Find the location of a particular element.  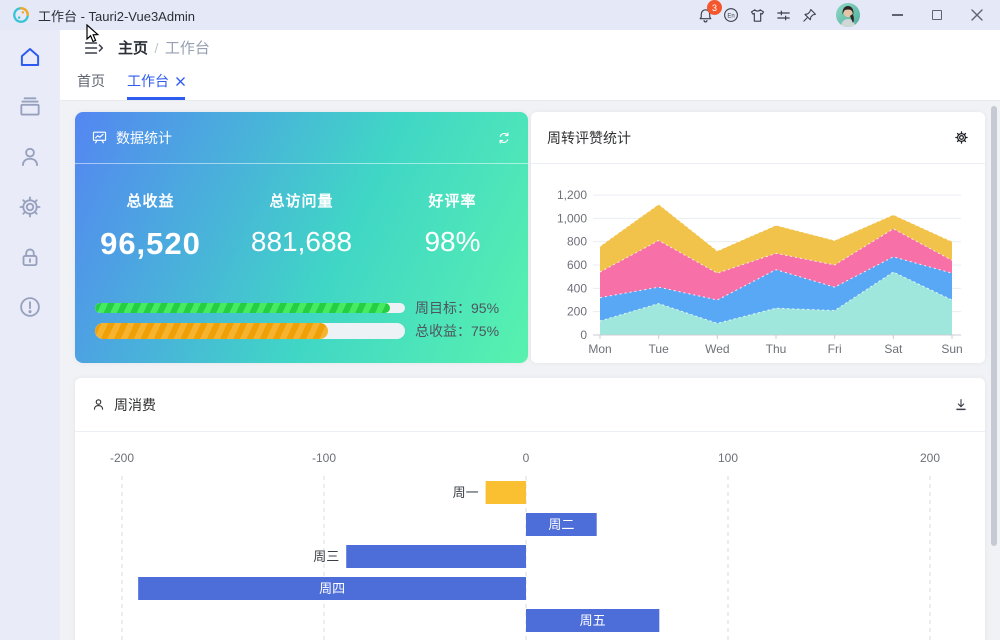

alert-circle-icon is located at coordinates (30, 307).